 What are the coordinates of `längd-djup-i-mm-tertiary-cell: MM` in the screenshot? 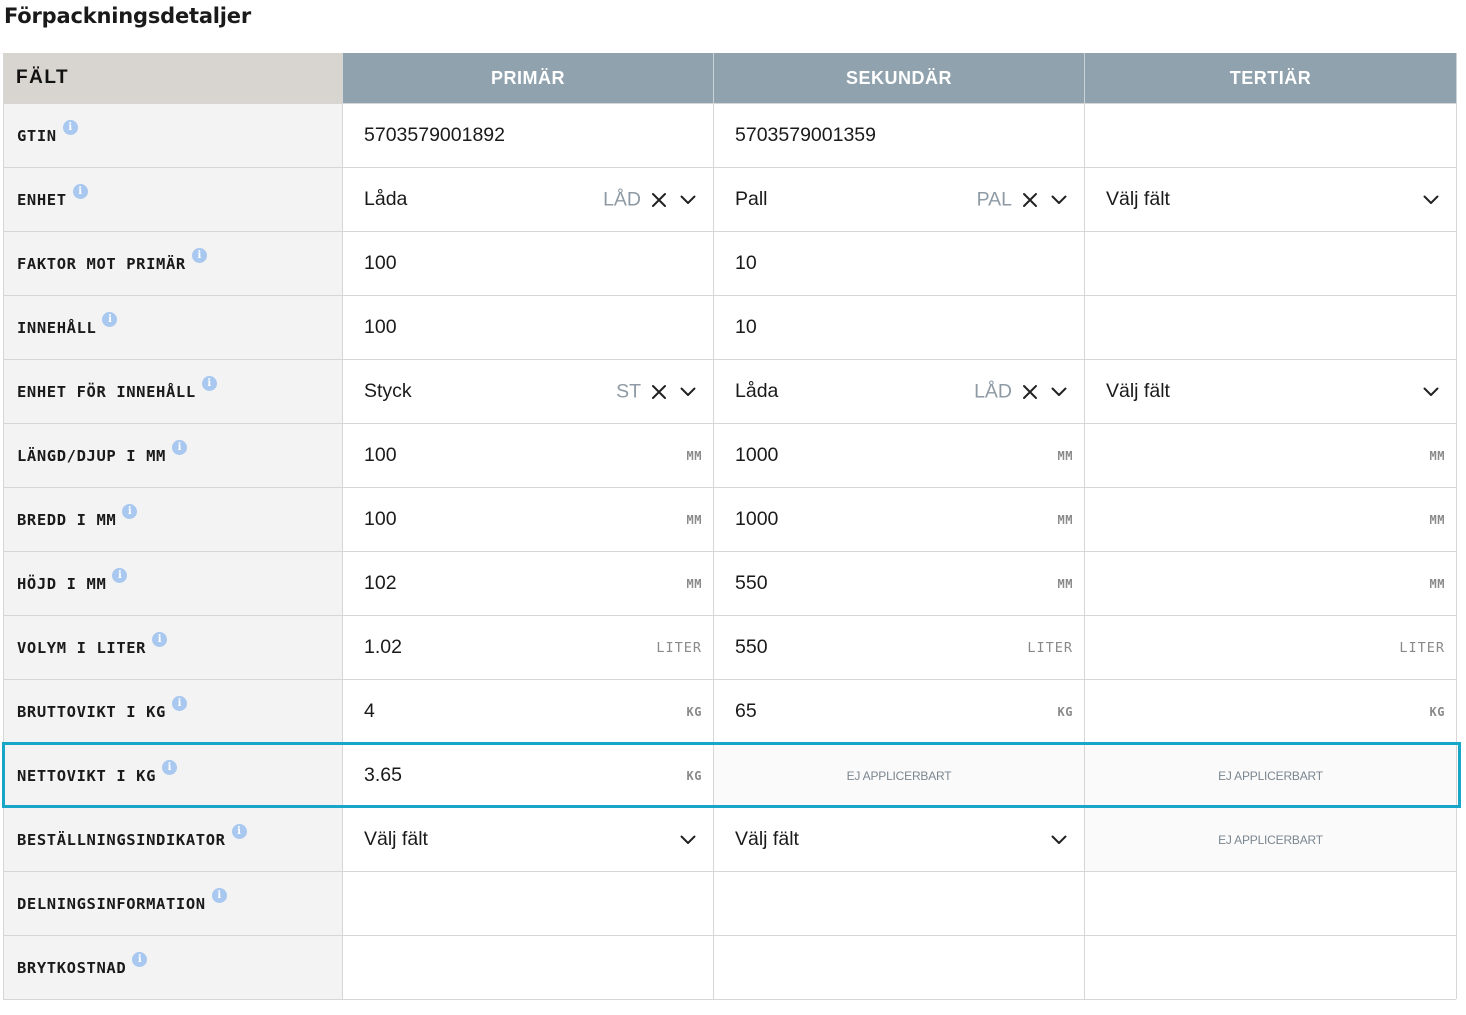 It's located at (1271, 455).